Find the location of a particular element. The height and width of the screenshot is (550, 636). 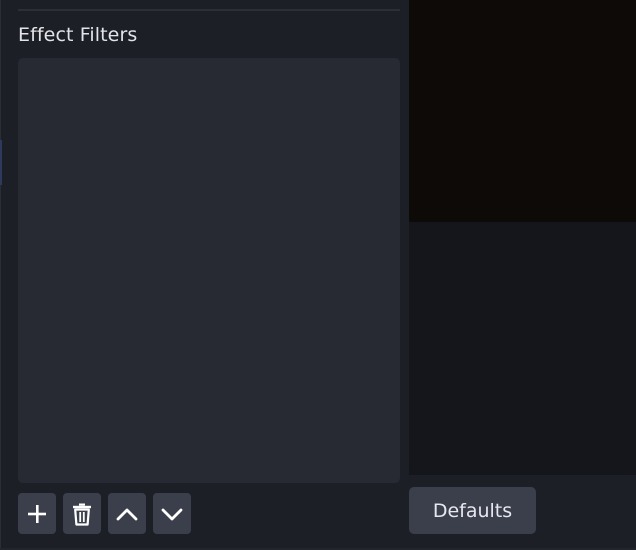

effect-filters-title: Effect Filters is located at coordinates (78, 35).